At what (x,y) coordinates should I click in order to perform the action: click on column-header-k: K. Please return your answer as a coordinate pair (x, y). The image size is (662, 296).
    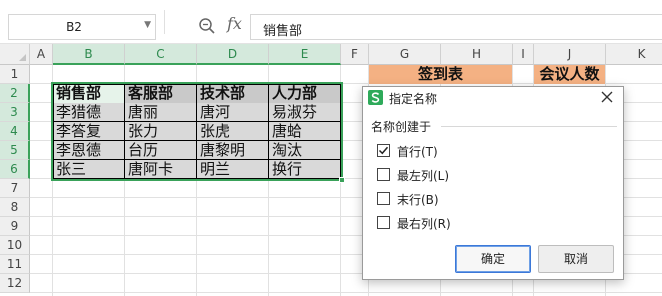
    Looking at the image, I should click on (634, 54).